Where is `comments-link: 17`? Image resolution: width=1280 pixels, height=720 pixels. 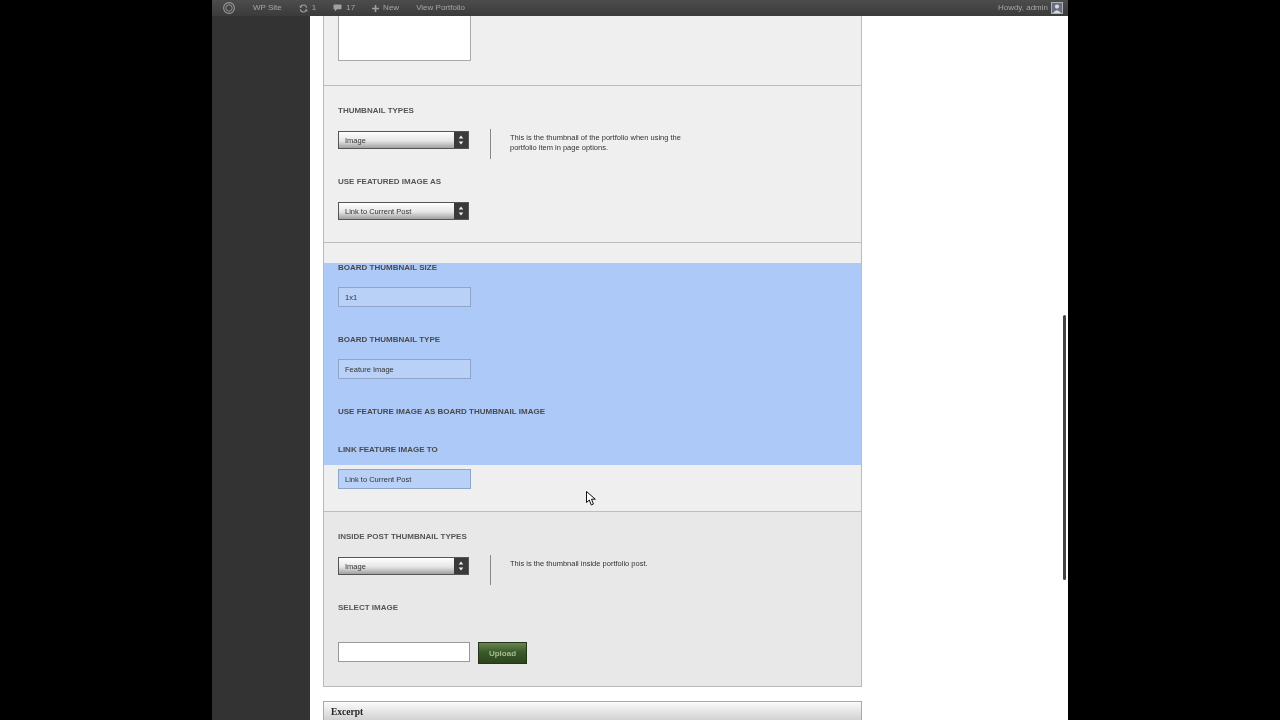 comments-link: 17 is located at coordinates (344, 8).